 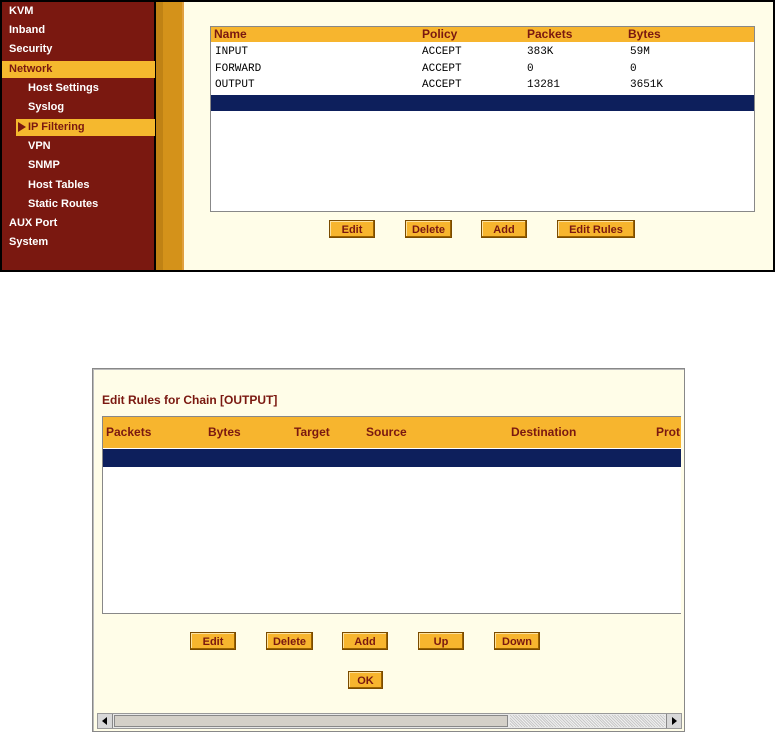 I want to click on sidebar-item-network: Network, so click(x=78, y=69).